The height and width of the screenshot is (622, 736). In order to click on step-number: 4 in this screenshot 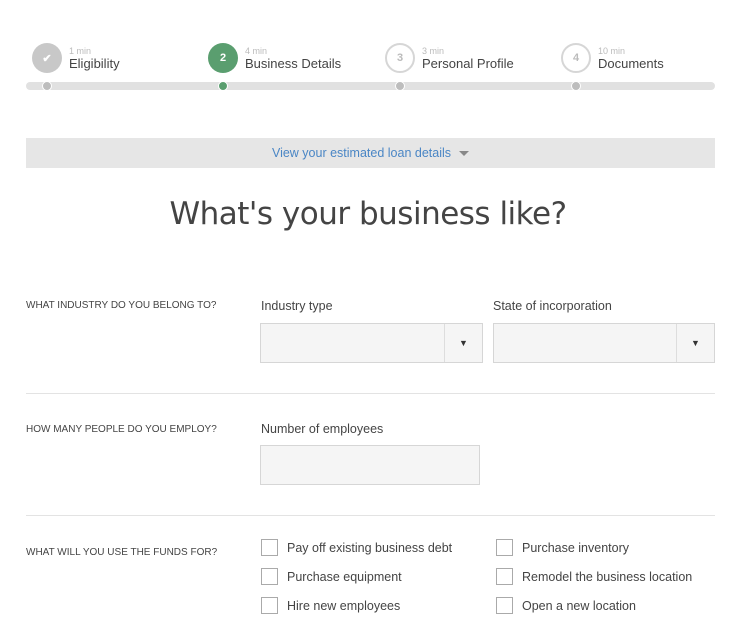, I will do `click(576, 58)`.